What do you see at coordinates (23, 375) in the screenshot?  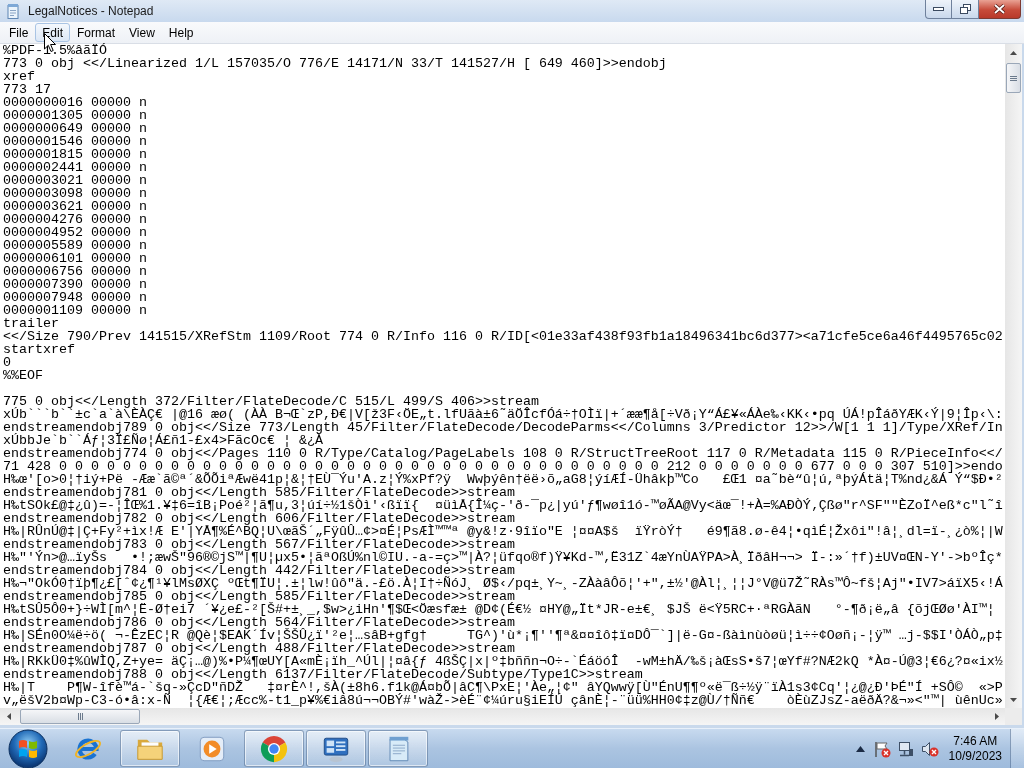 I see `text-line: %%EOF` at bounding box center [23, 375].